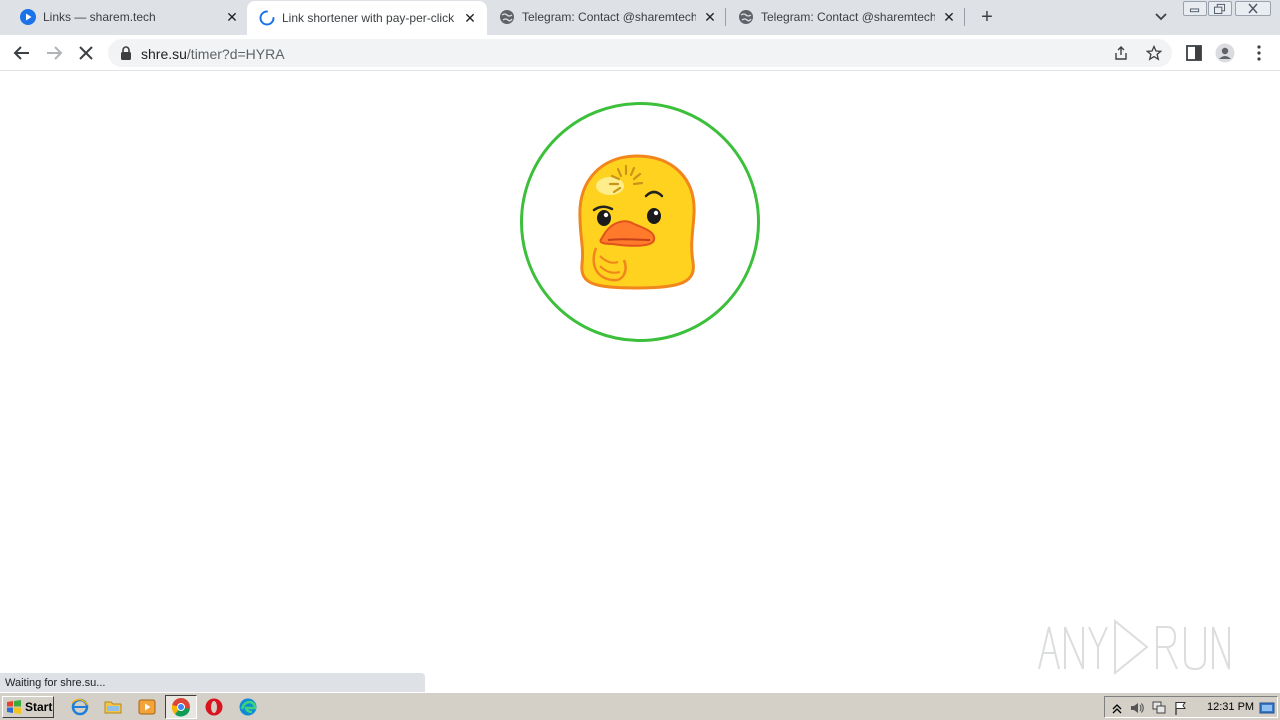 The image size is (1280, 720). I want to click on windows-logo-icon, so click(14, 707).